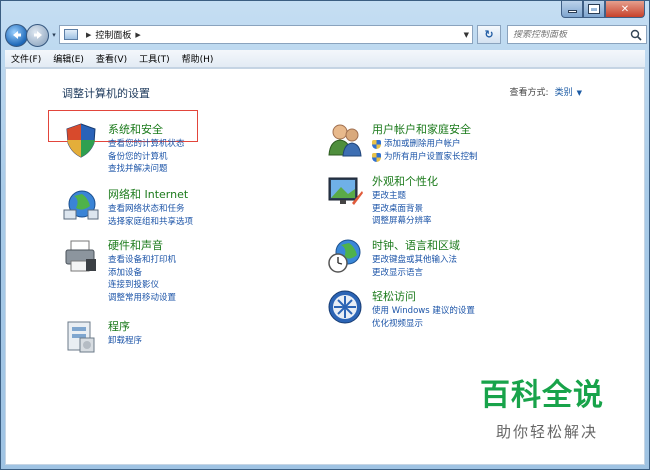  Describe the element at coordinates (425, 144) in the screenshot. I see `link-add-remove-accounts: 添加或删除用户帐户` at that location.